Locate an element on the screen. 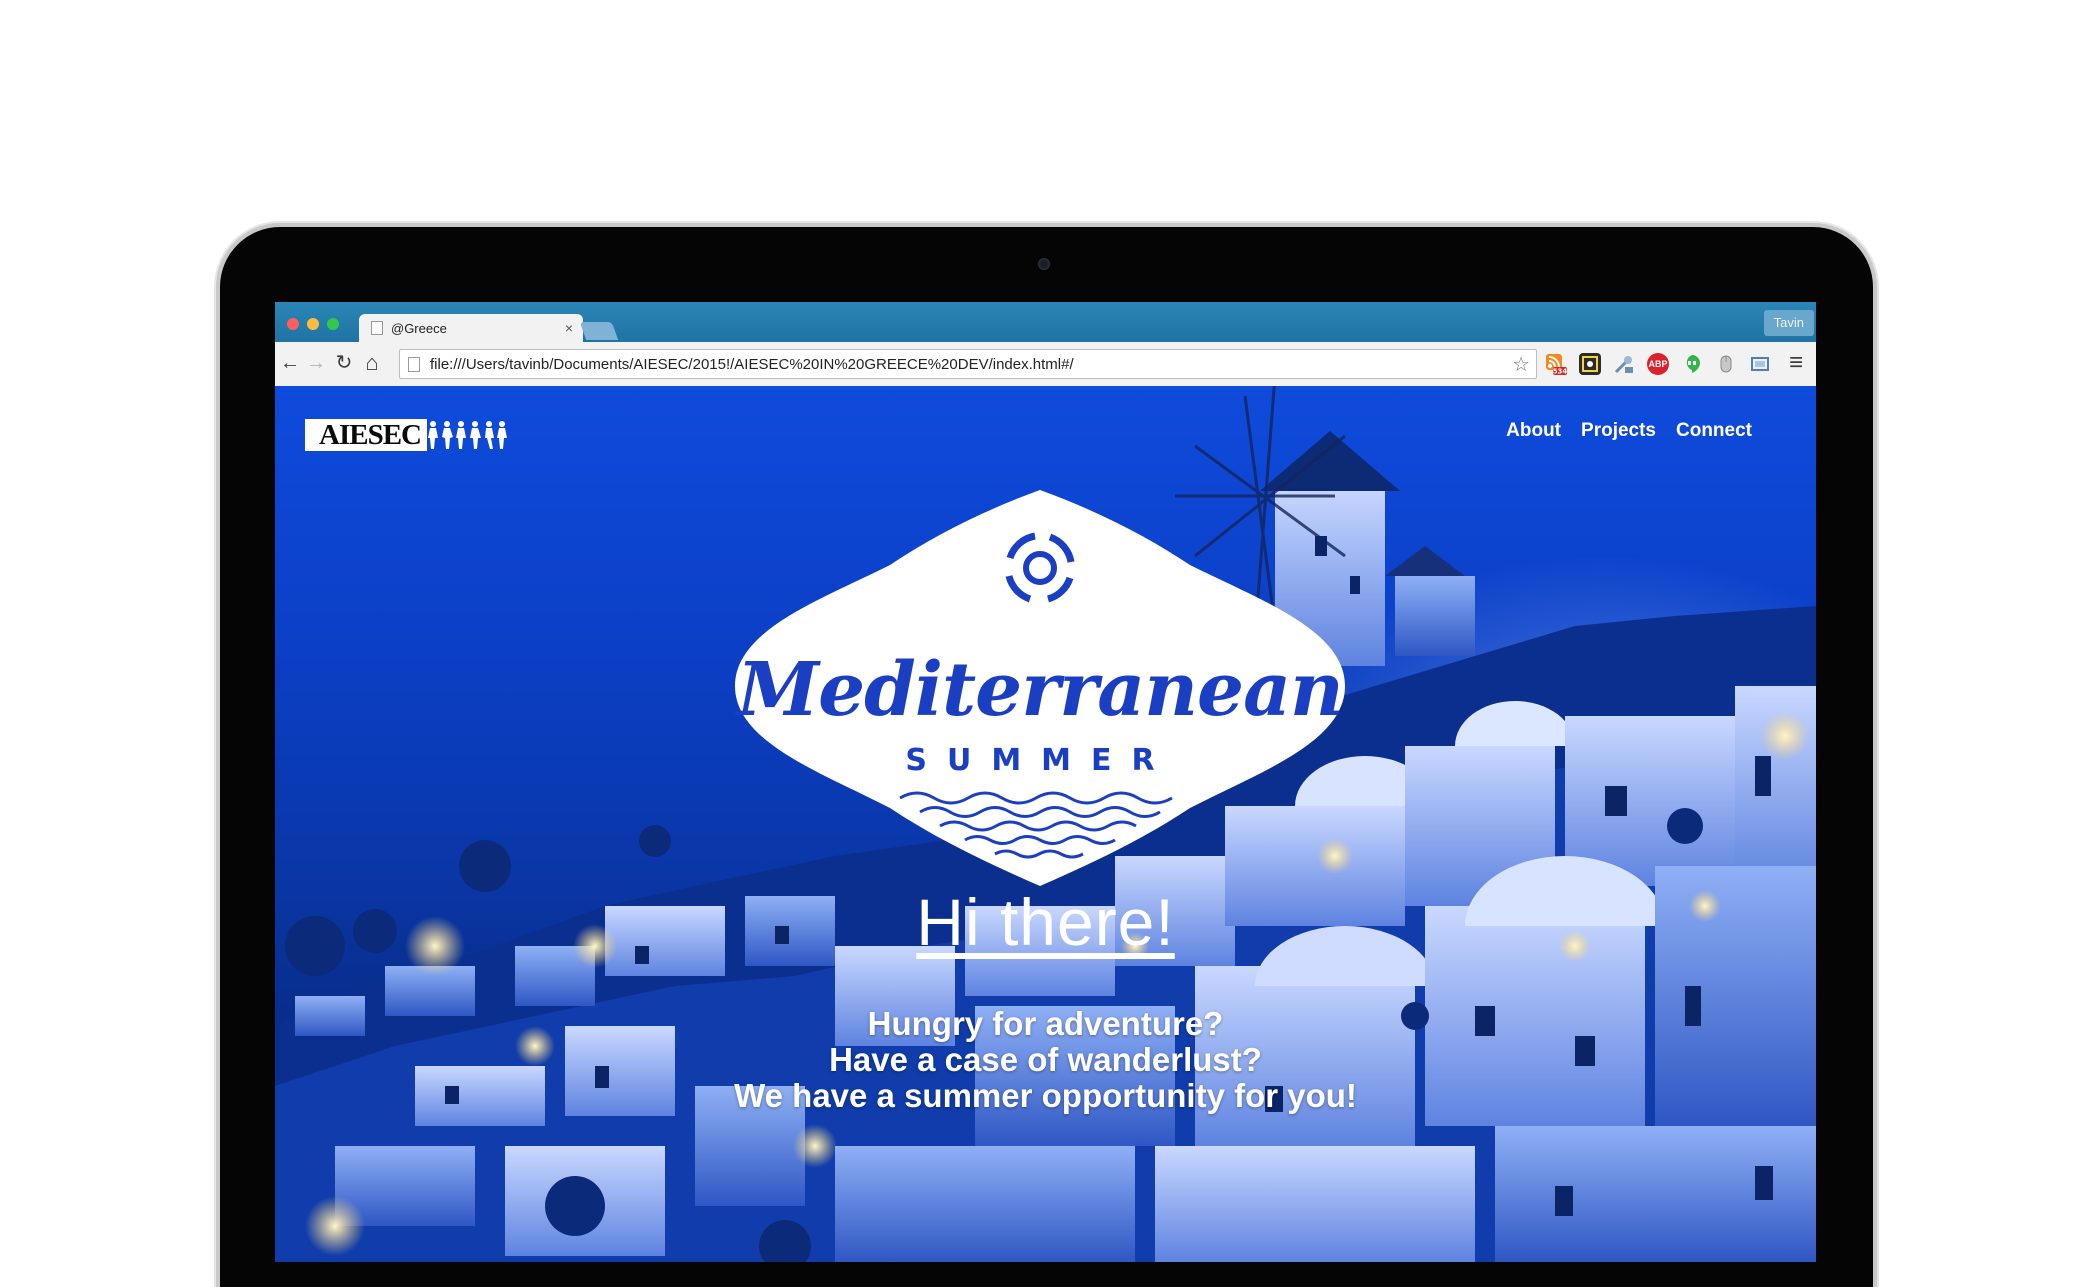 Image resolution: width=2083 pixels, height=1287 pixels. logo-text: AIESEC is located at coordinates (366, 435).